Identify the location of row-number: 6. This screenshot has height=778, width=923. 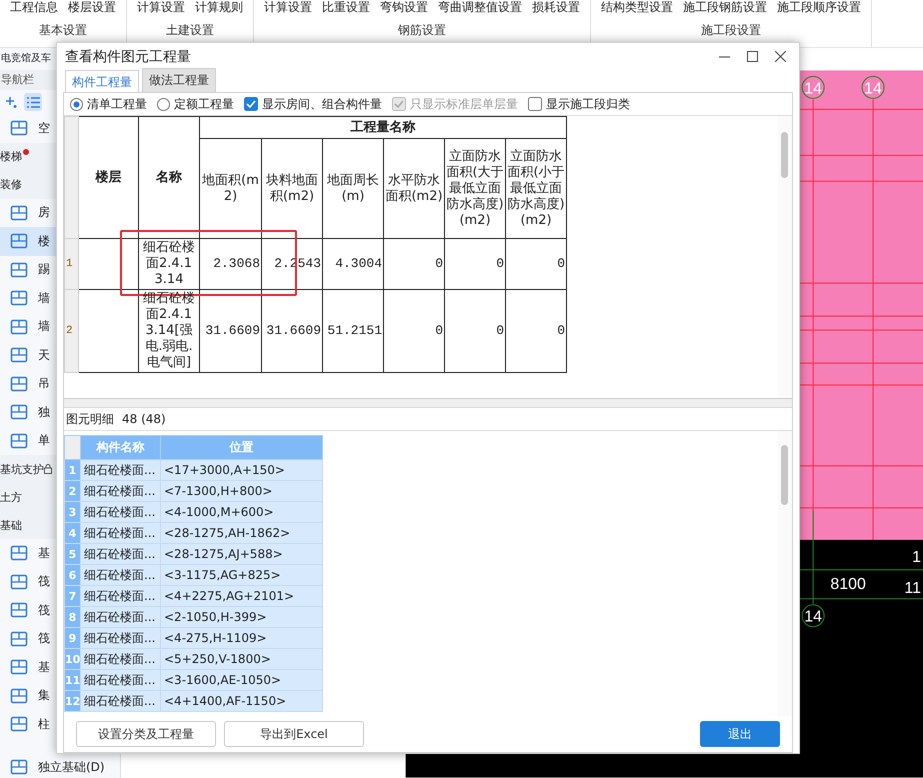
(72, 575).